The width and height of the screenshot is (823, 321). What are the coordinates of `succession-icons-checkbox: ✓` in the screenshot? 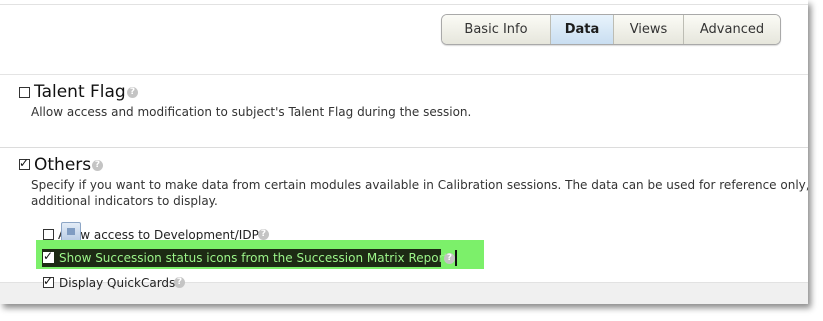 It's located at (48, 256).